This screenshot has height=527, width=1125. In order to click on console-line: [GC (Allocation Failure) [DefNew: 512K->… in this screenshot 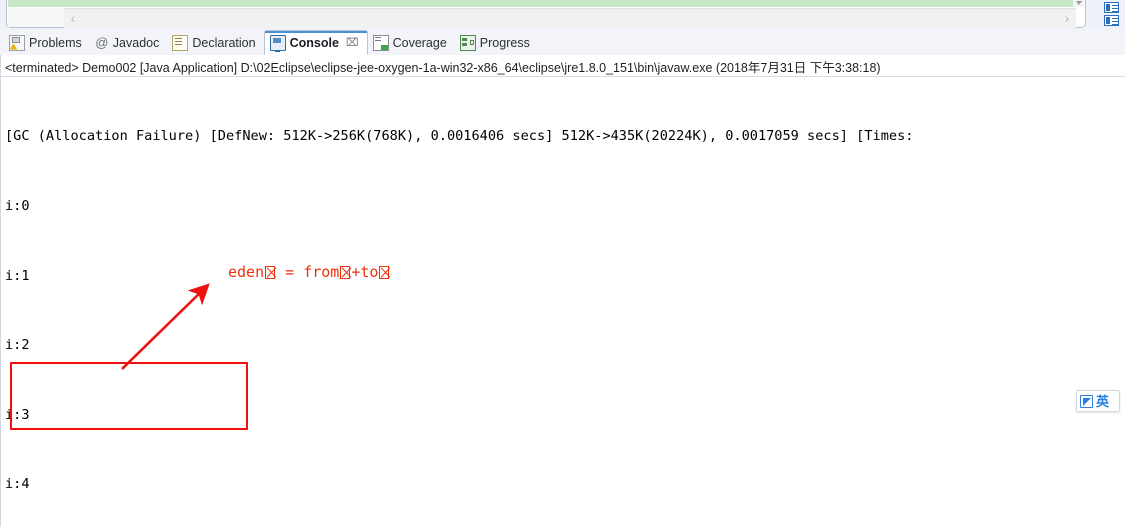, I will do `click(459, 136)`.